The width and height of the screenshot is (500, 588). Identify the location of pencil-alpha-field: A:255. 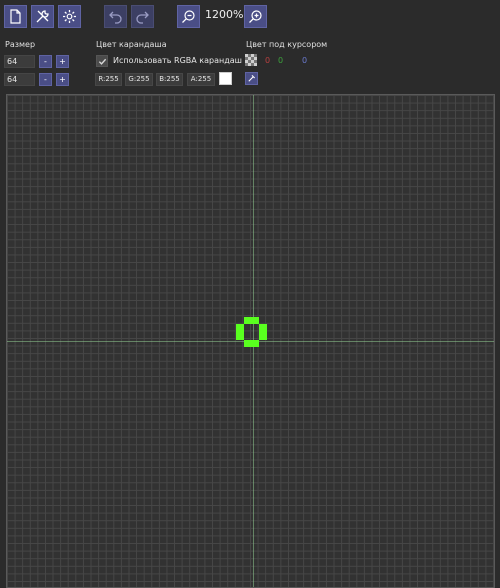
(201, 79).